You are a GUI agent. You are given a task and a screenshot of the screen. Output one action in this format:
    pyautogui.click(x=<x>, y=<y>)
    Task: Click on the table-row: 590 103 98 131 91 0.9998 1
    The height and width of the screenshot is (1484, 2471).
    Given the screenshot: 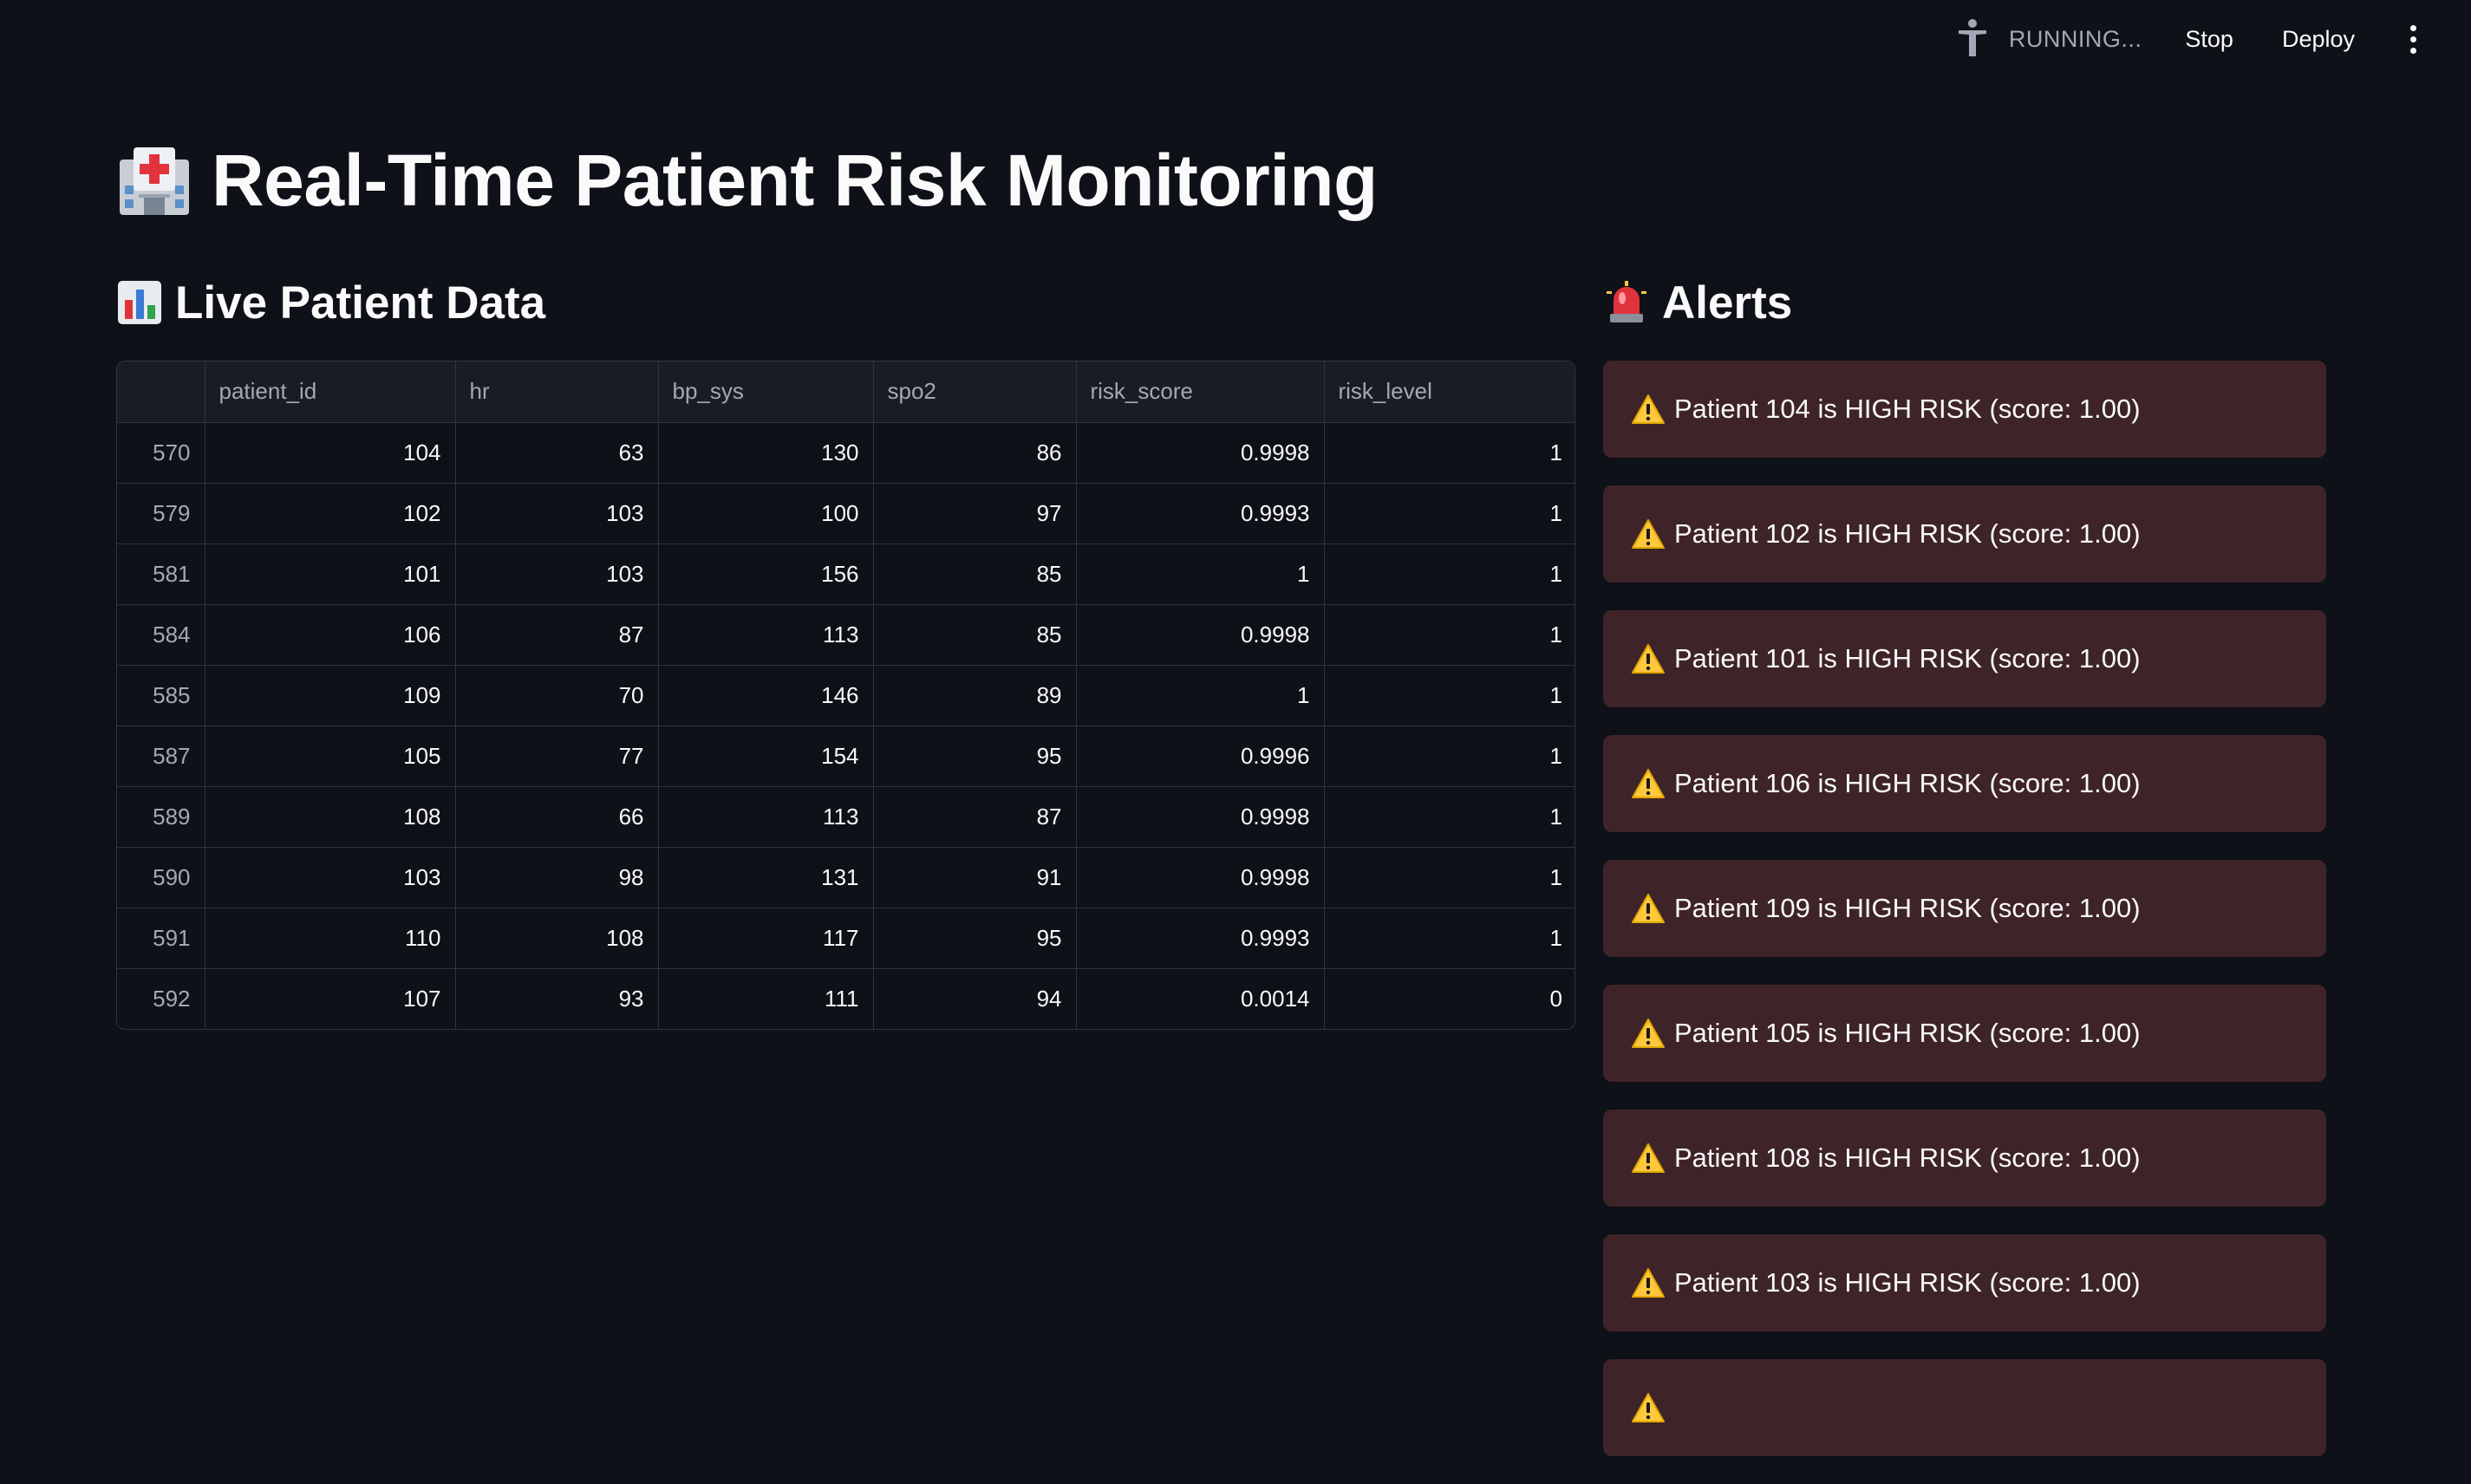 What is the action you would take?
    pyautogui.click(x=846, y=877)
    